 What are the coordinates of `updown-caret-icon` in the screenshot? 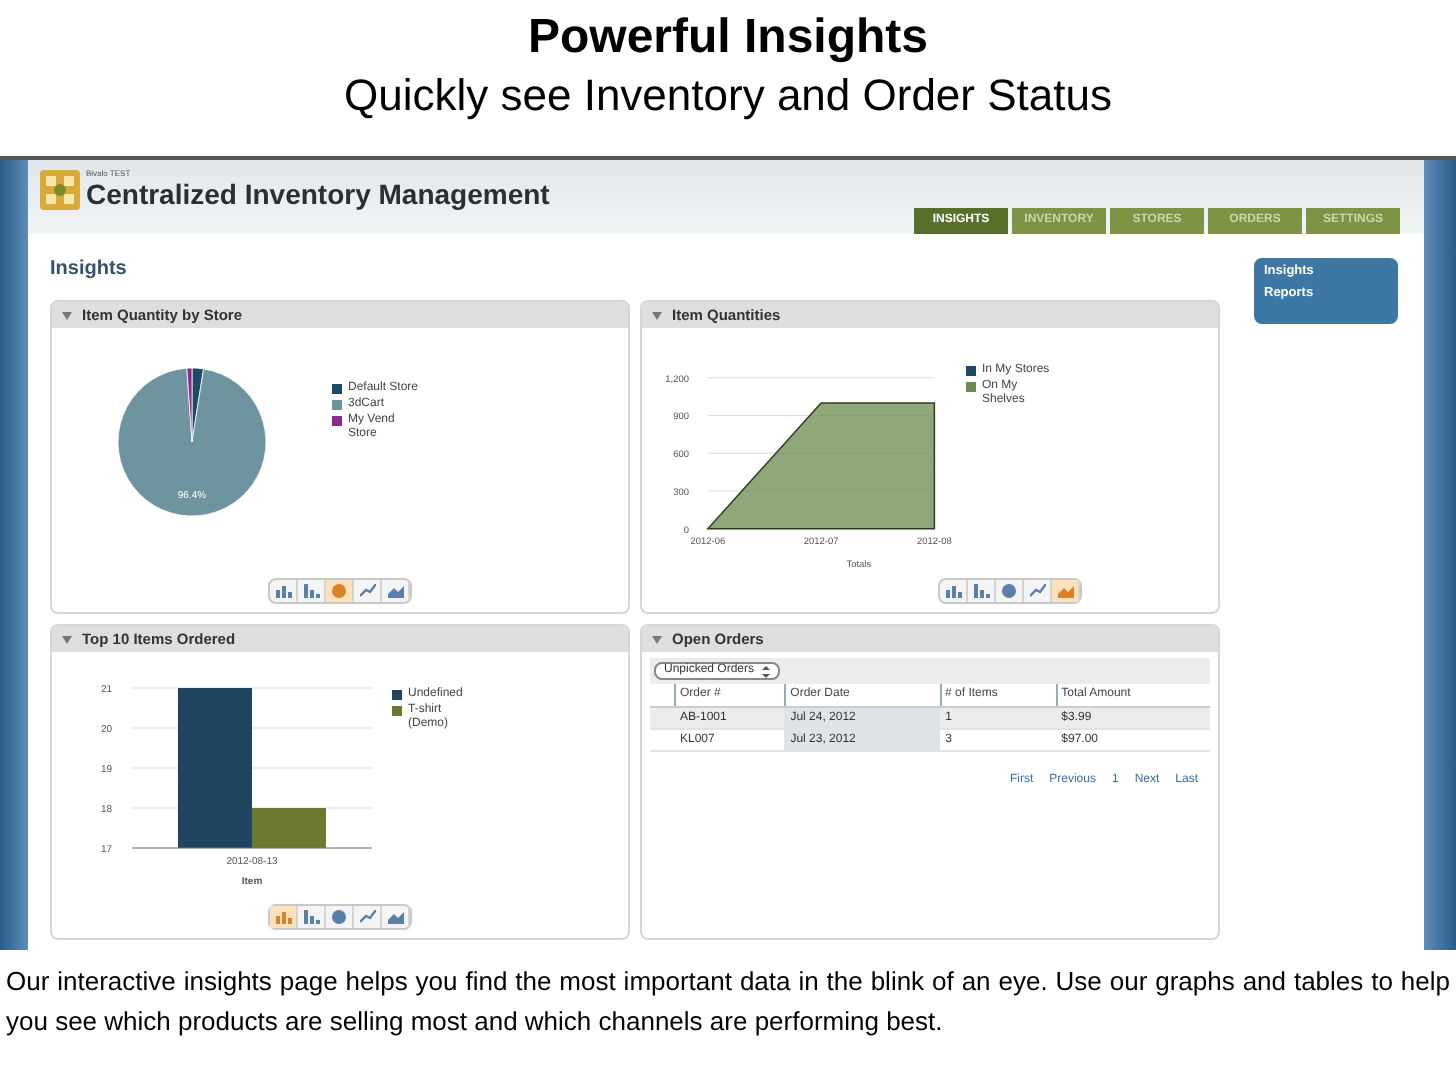 It's located at (766, 671).